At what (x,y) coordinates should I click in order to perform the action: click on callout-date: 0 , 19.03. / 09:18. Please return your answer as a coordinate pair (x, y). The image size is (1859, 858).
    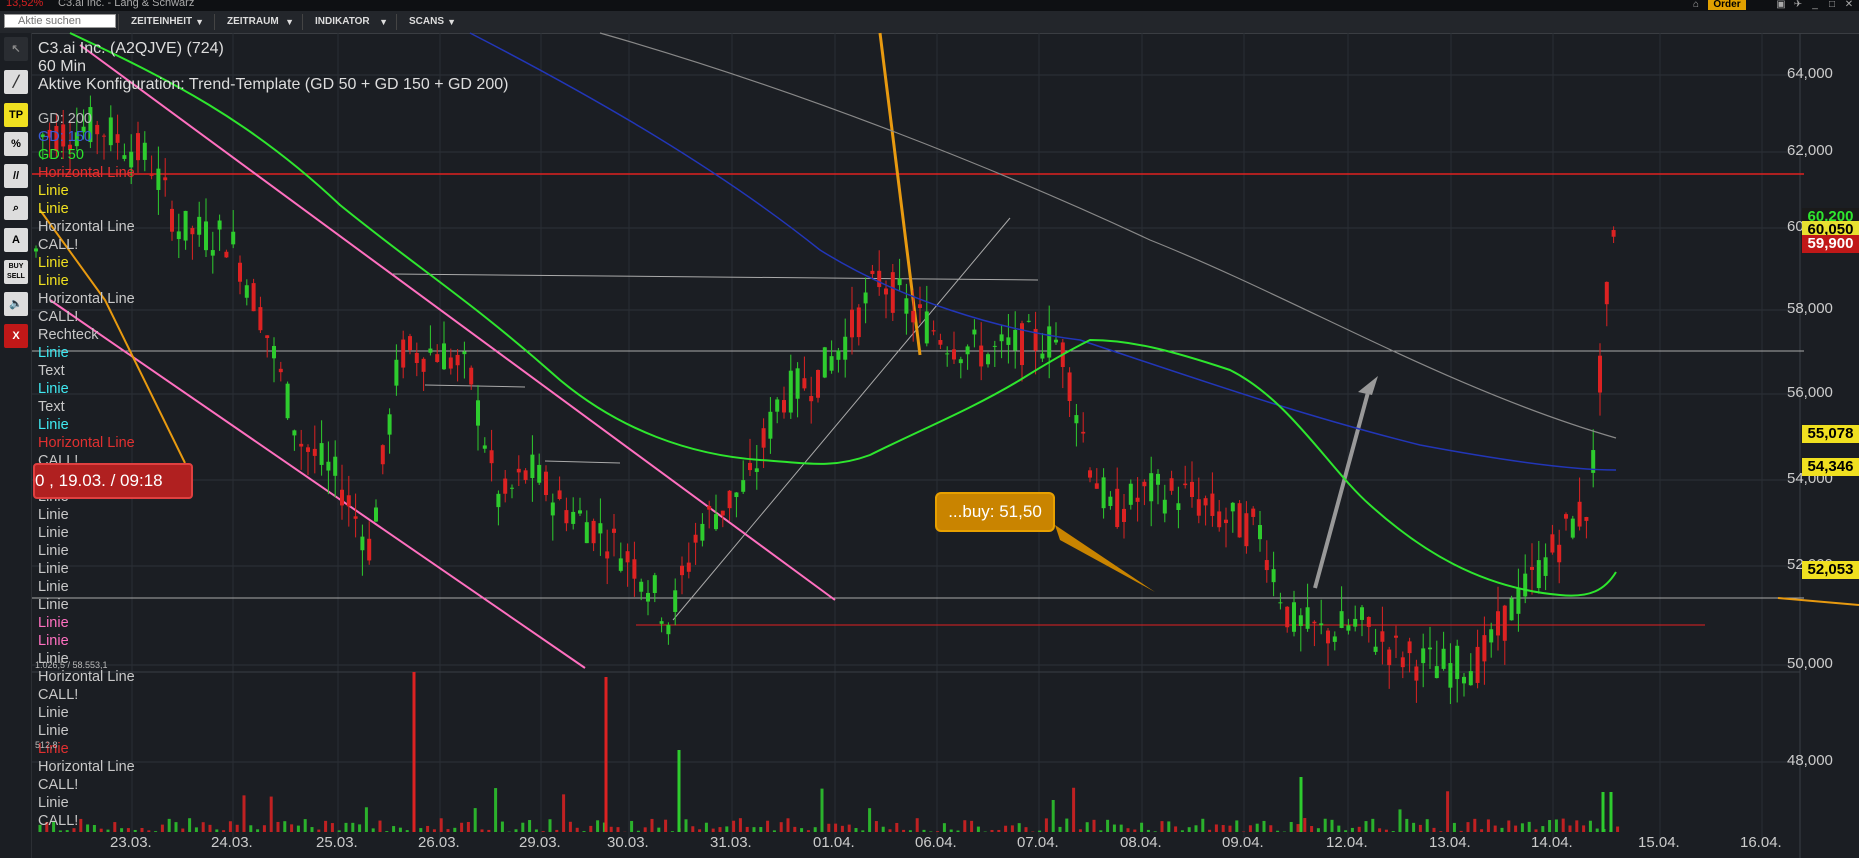
    Looking at the image, I should click on (113, 481).